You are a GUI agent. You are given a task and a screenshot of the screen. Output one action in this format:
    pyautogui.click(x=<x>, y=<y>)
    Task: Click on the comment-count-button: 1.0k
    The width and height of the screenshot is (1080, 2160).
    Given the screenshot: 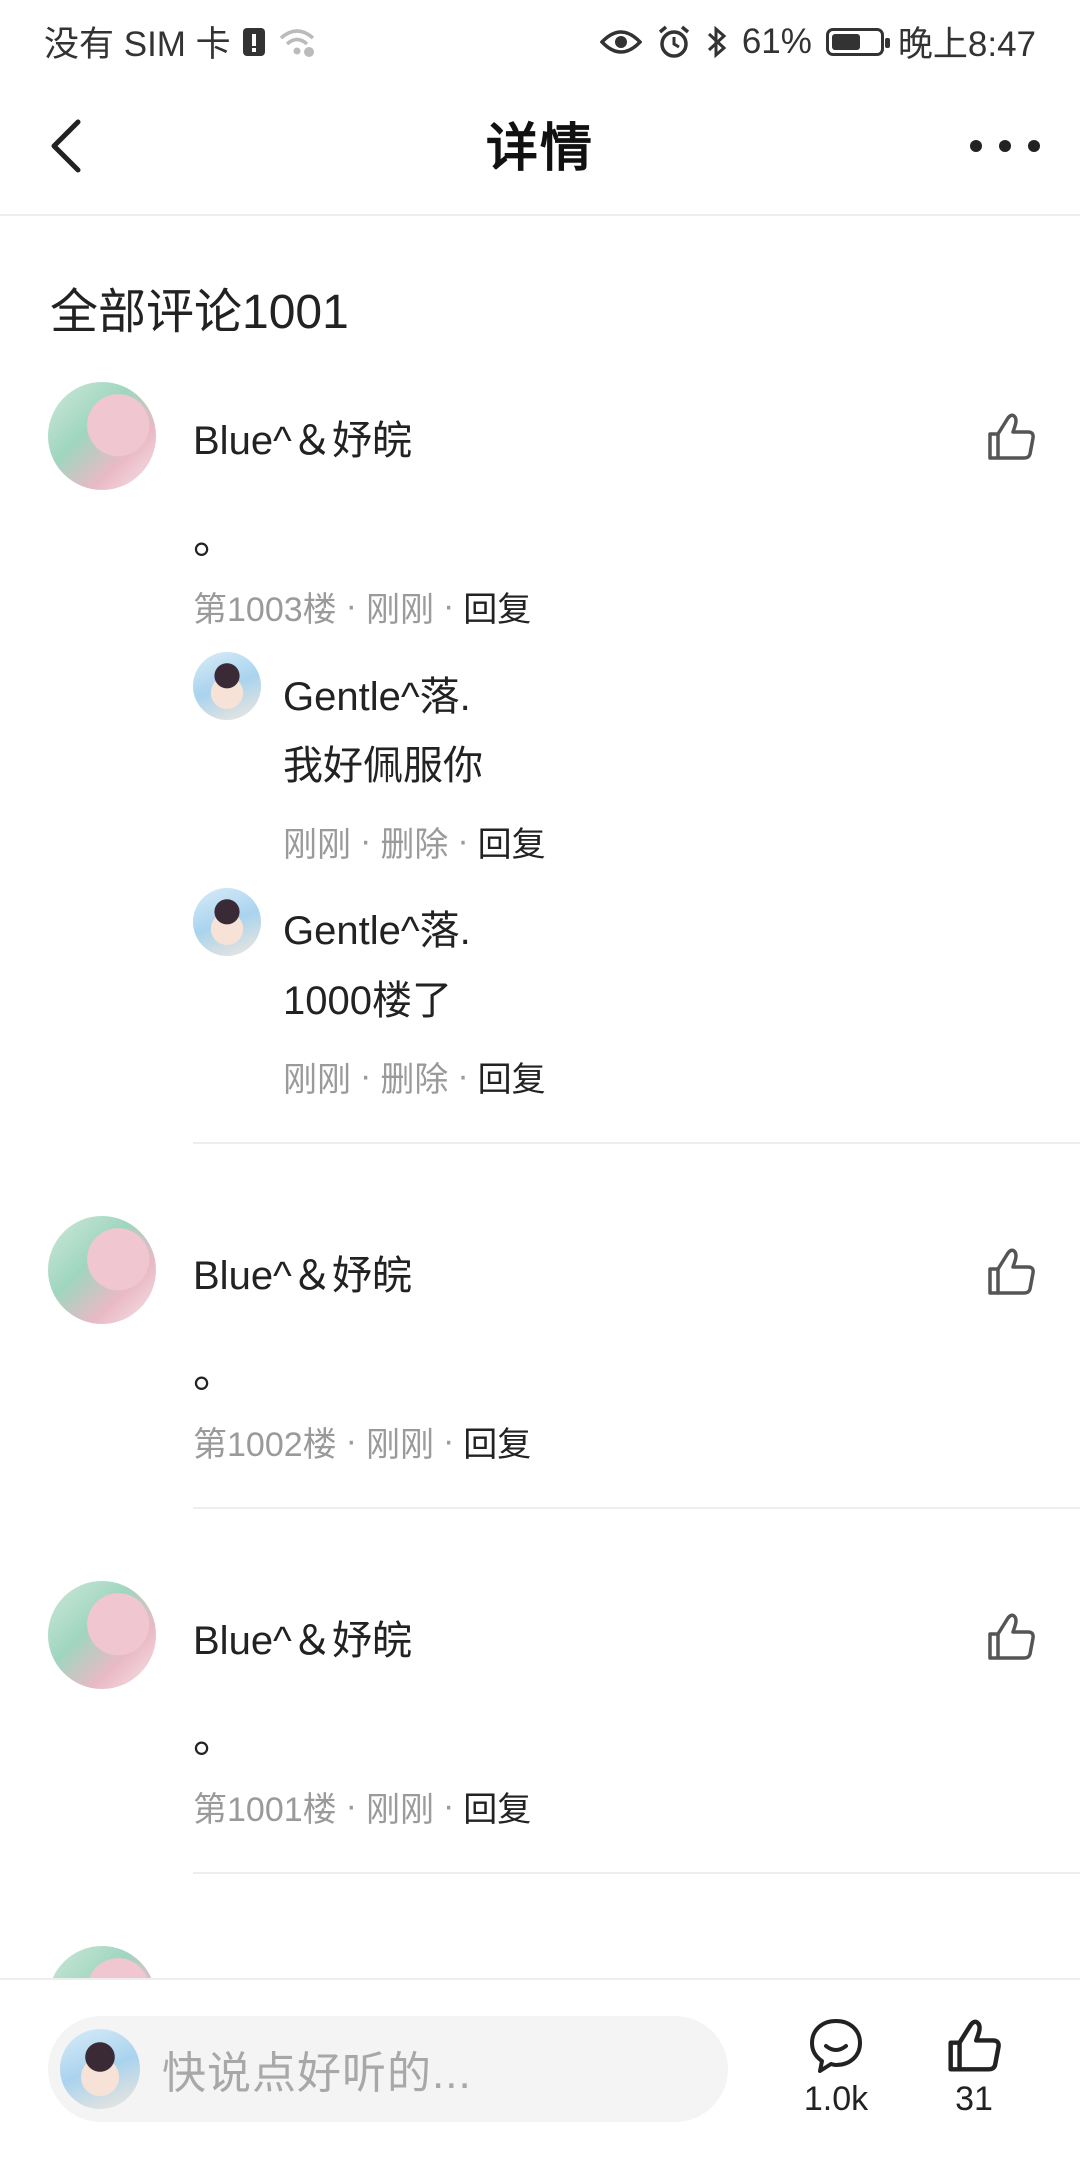 What is the action you would take?
    pyautogui.click(x=836, y=2067)
    